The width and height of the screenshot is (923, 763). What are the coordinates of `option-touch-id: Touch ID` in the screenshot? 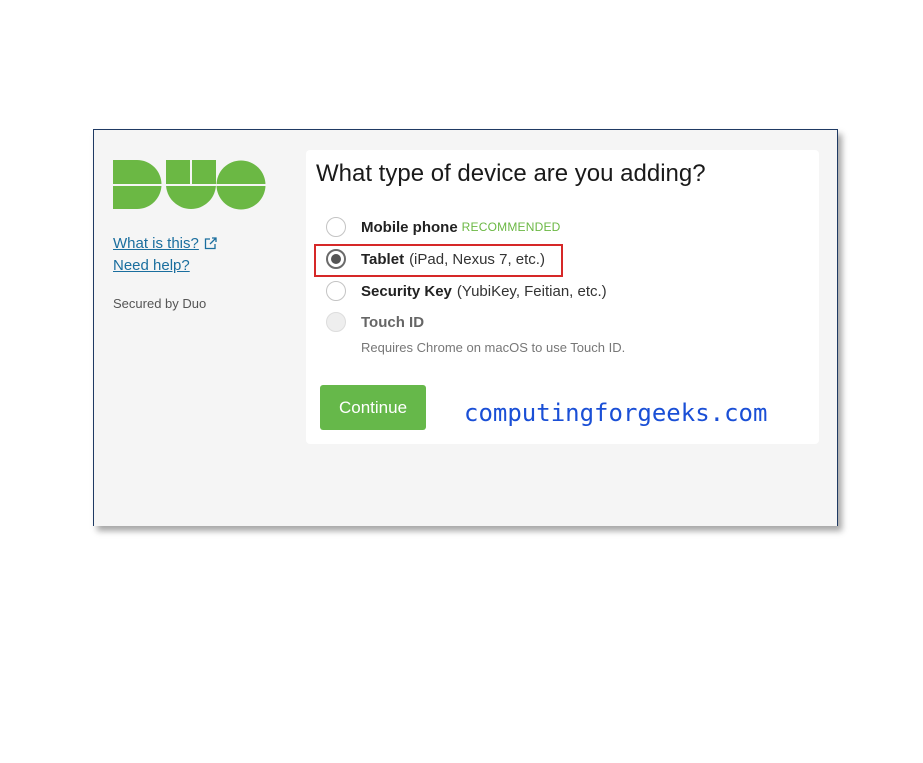 It's located at (375, 322).